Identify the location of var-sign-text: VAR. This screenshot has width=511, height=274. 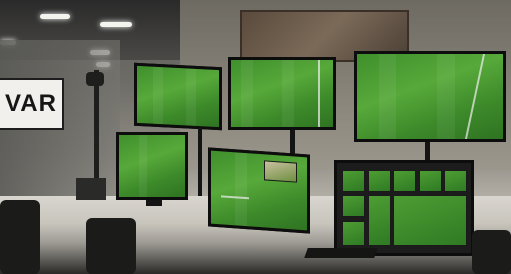
(31, 103).